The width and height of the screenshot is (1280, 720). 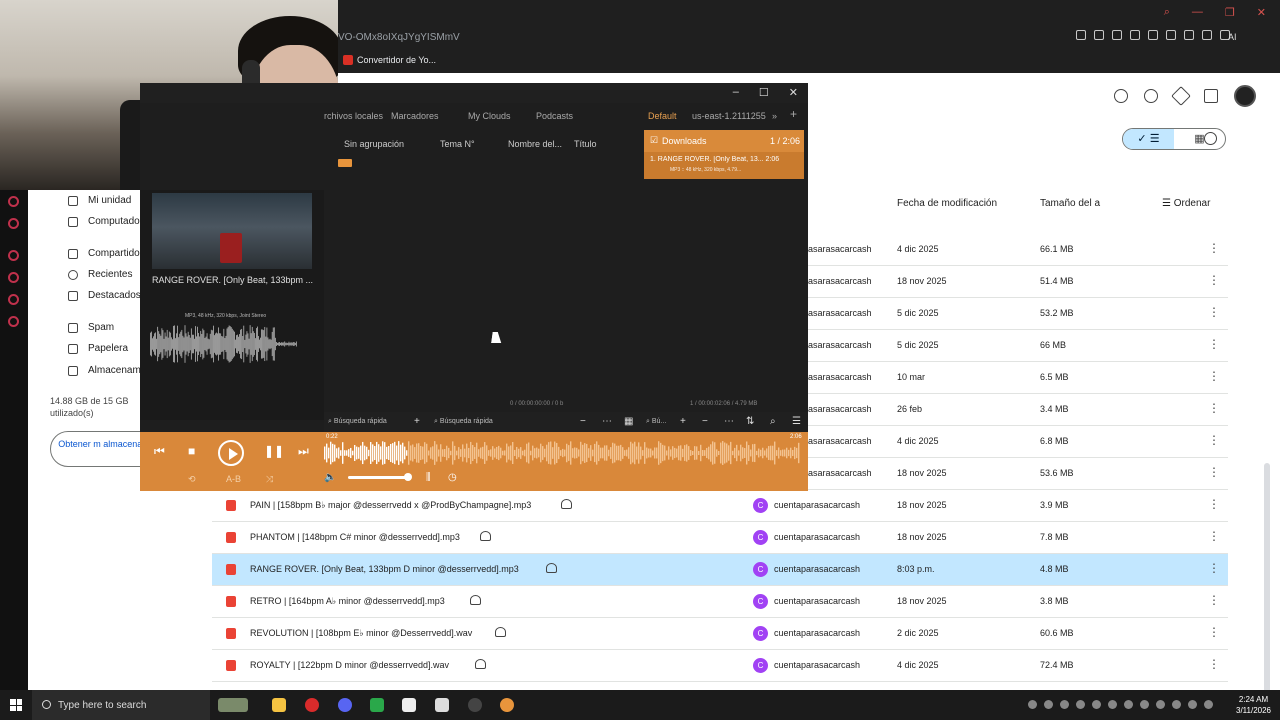 What do you see at coordinates (1153, 35) in the screenshot?
I see `heart-icon` at bounding box center [1153, 35].